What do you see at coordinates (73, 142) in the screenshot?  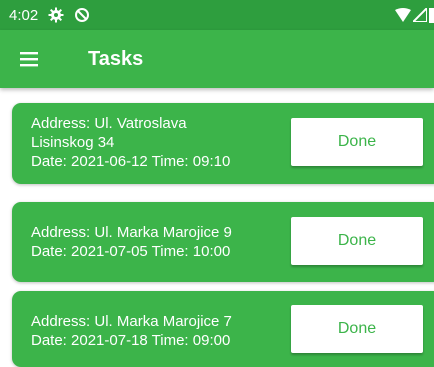 I see `task-address-continued: Lisinskog 34` at bounding box center [73, 142].